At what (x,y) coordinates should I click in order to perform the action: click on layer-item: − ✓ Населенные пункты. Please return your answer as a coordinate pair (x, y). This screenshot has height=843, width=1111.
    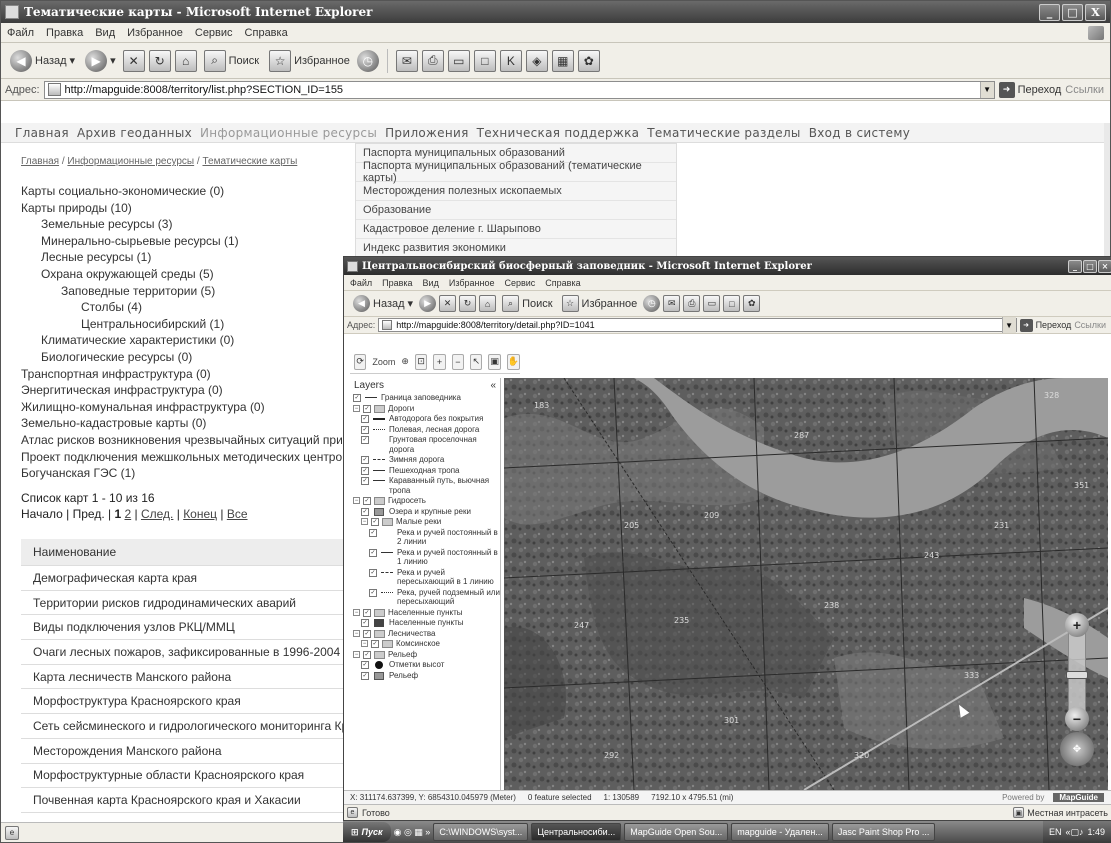
    Looking at the image, I should click on (426, 613).